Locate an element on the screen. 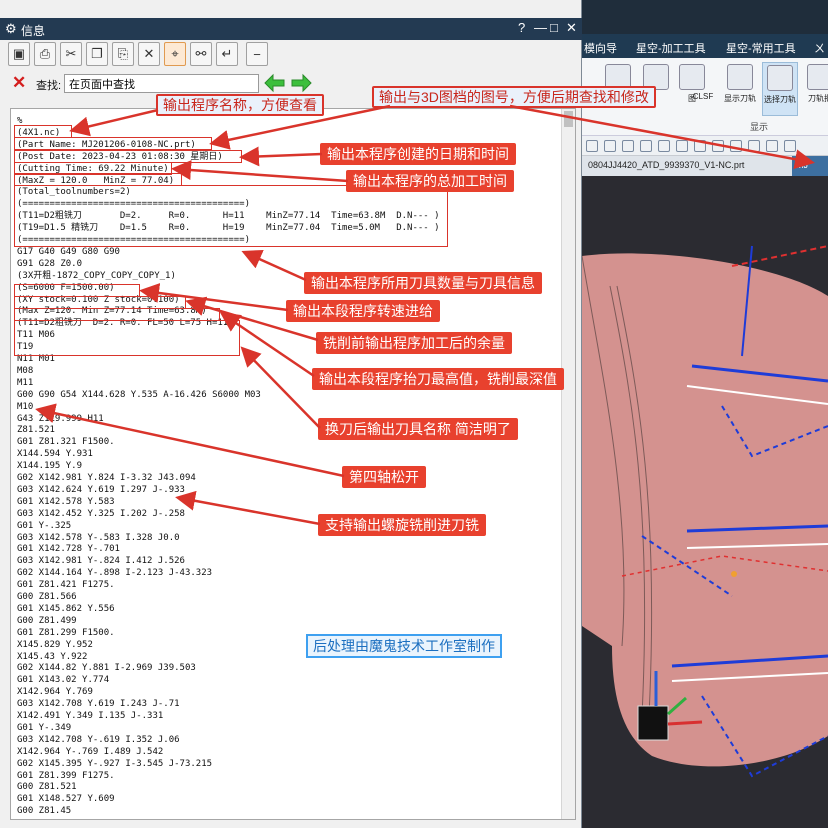 This screenshot has height=828, width=828. select-toolpath-button: 选择刀轨 is located at coordinates (780, 89).